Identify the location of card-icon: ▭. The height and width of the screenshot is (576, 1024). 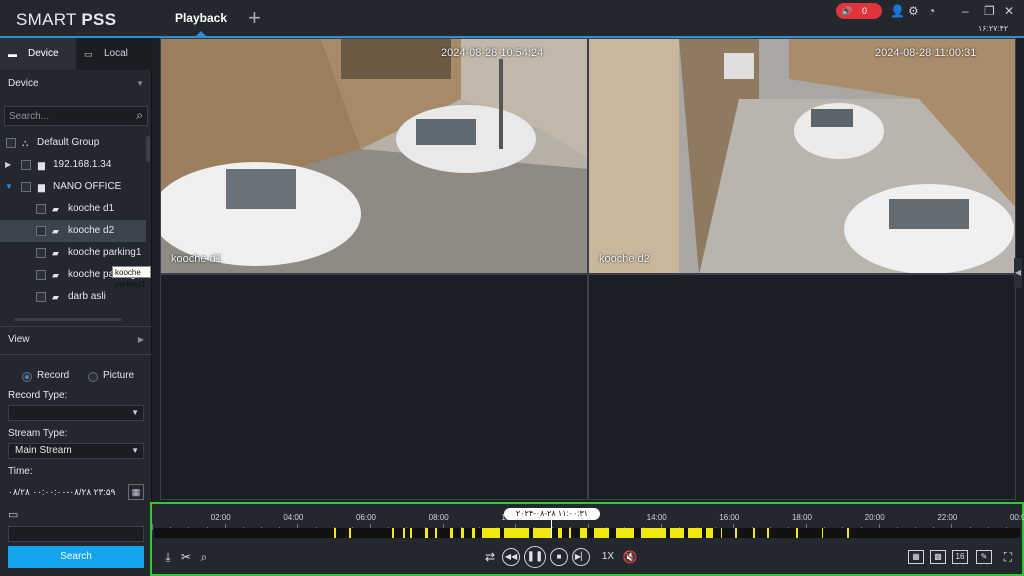
(13, 514).